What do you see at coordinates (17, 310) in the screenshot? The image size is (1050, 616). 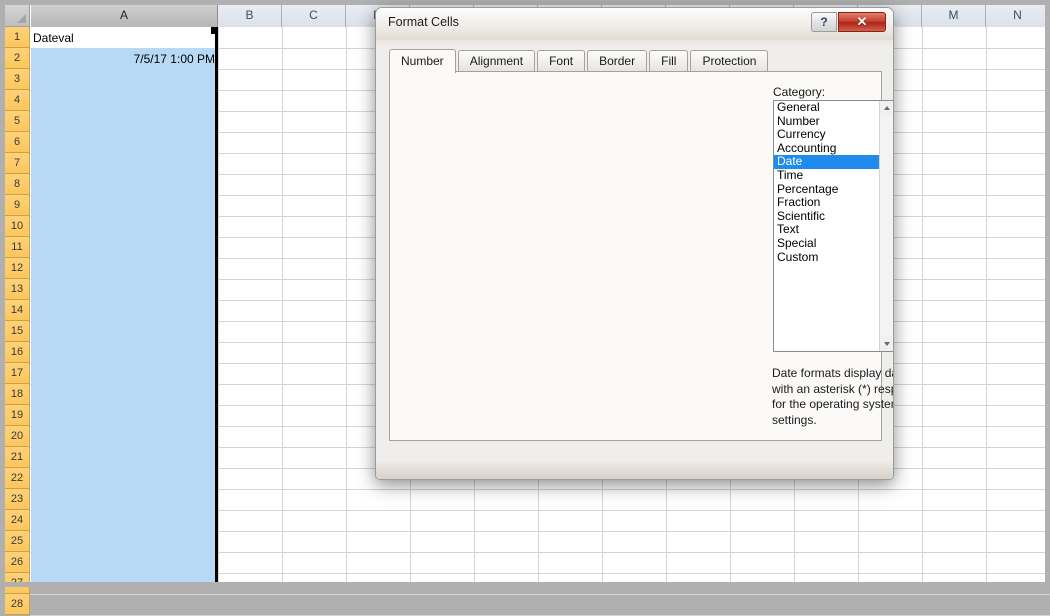 I see `row-header-14: 14` at bounding box center [17, 310].